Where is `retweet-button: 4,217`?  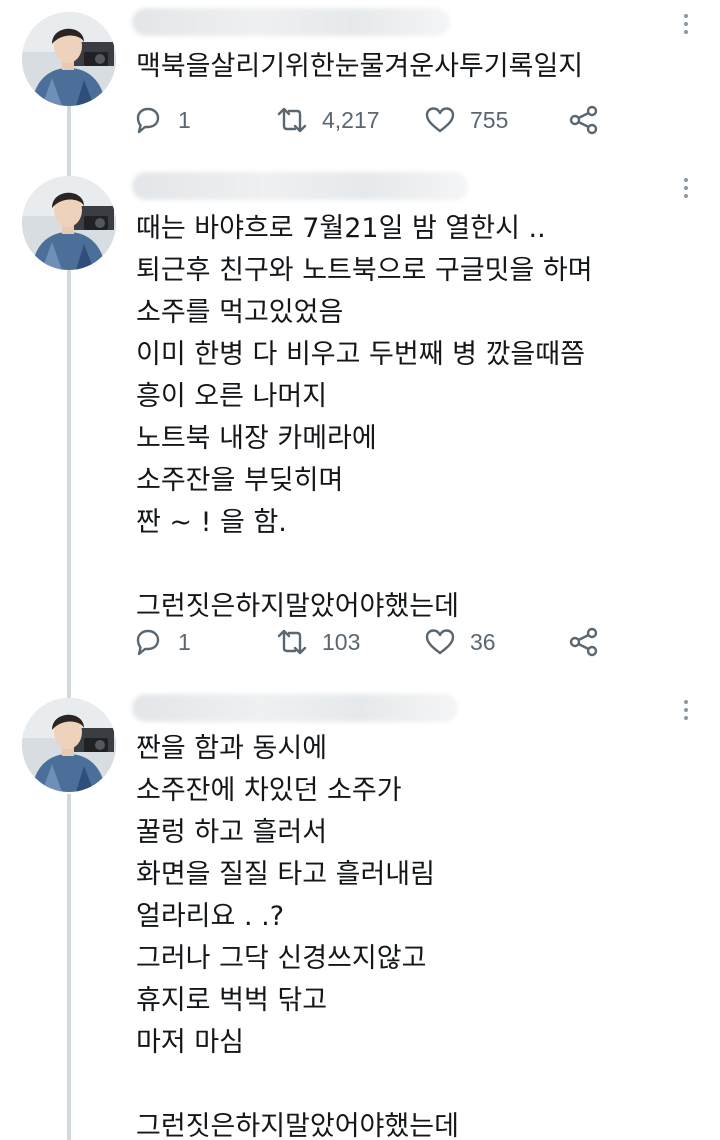 retweet-button: 4,217 is located at coordinates (328, 120).